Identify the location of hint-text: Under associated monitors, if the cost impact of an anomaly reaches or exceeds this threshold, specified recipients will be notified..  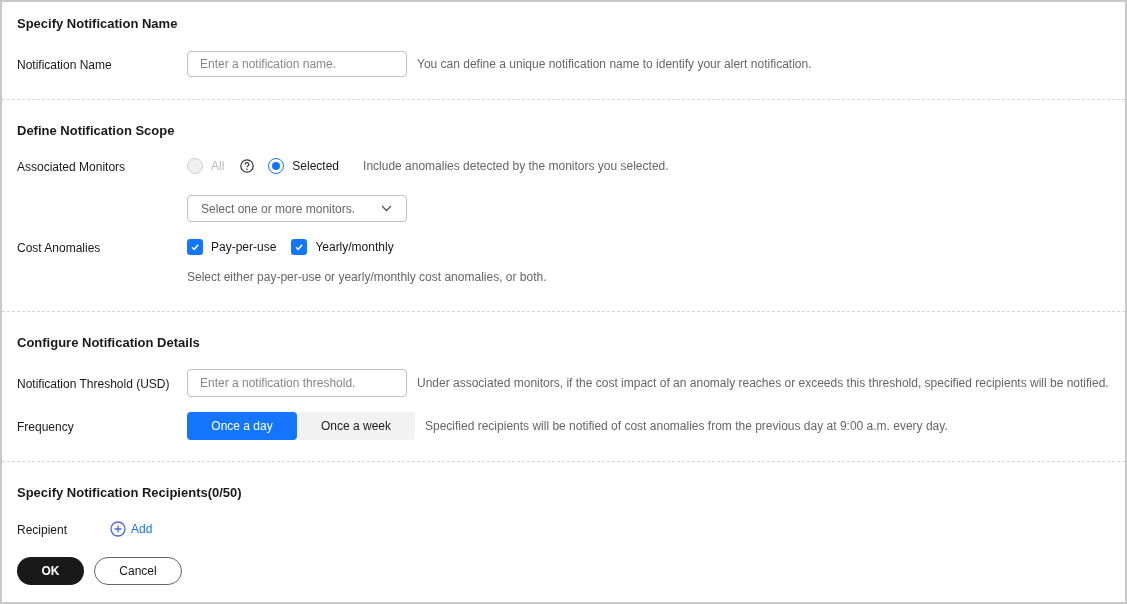
(763, 383).